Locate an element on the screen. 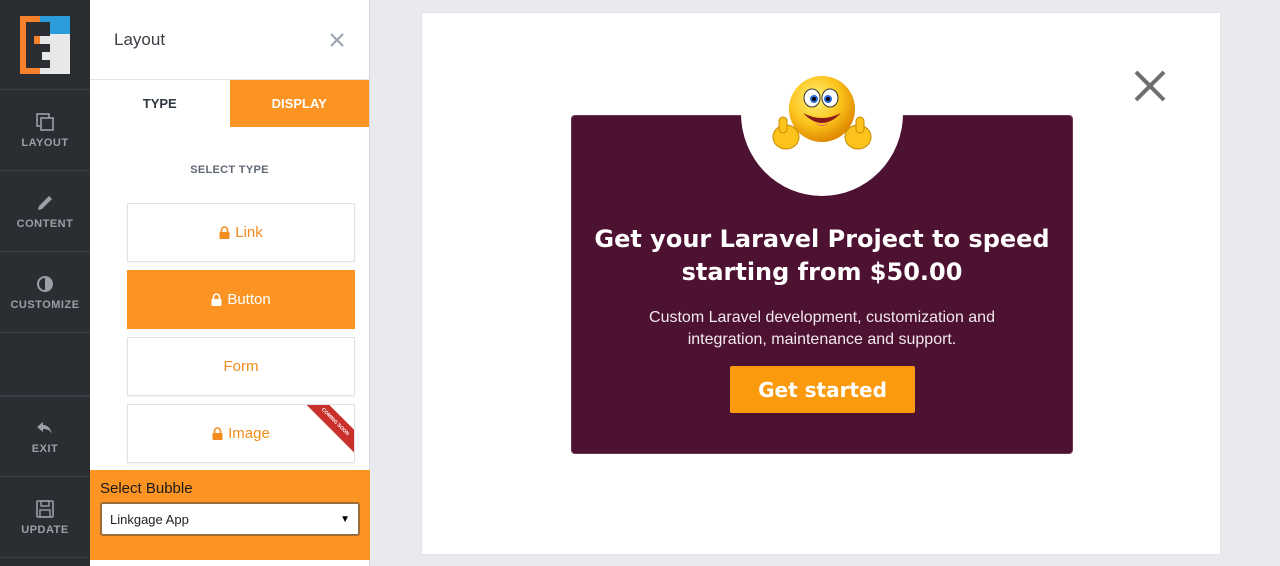 The height and width of the screenshot is (566, 1280). pencil-icon is located at coordinates (45, 202).